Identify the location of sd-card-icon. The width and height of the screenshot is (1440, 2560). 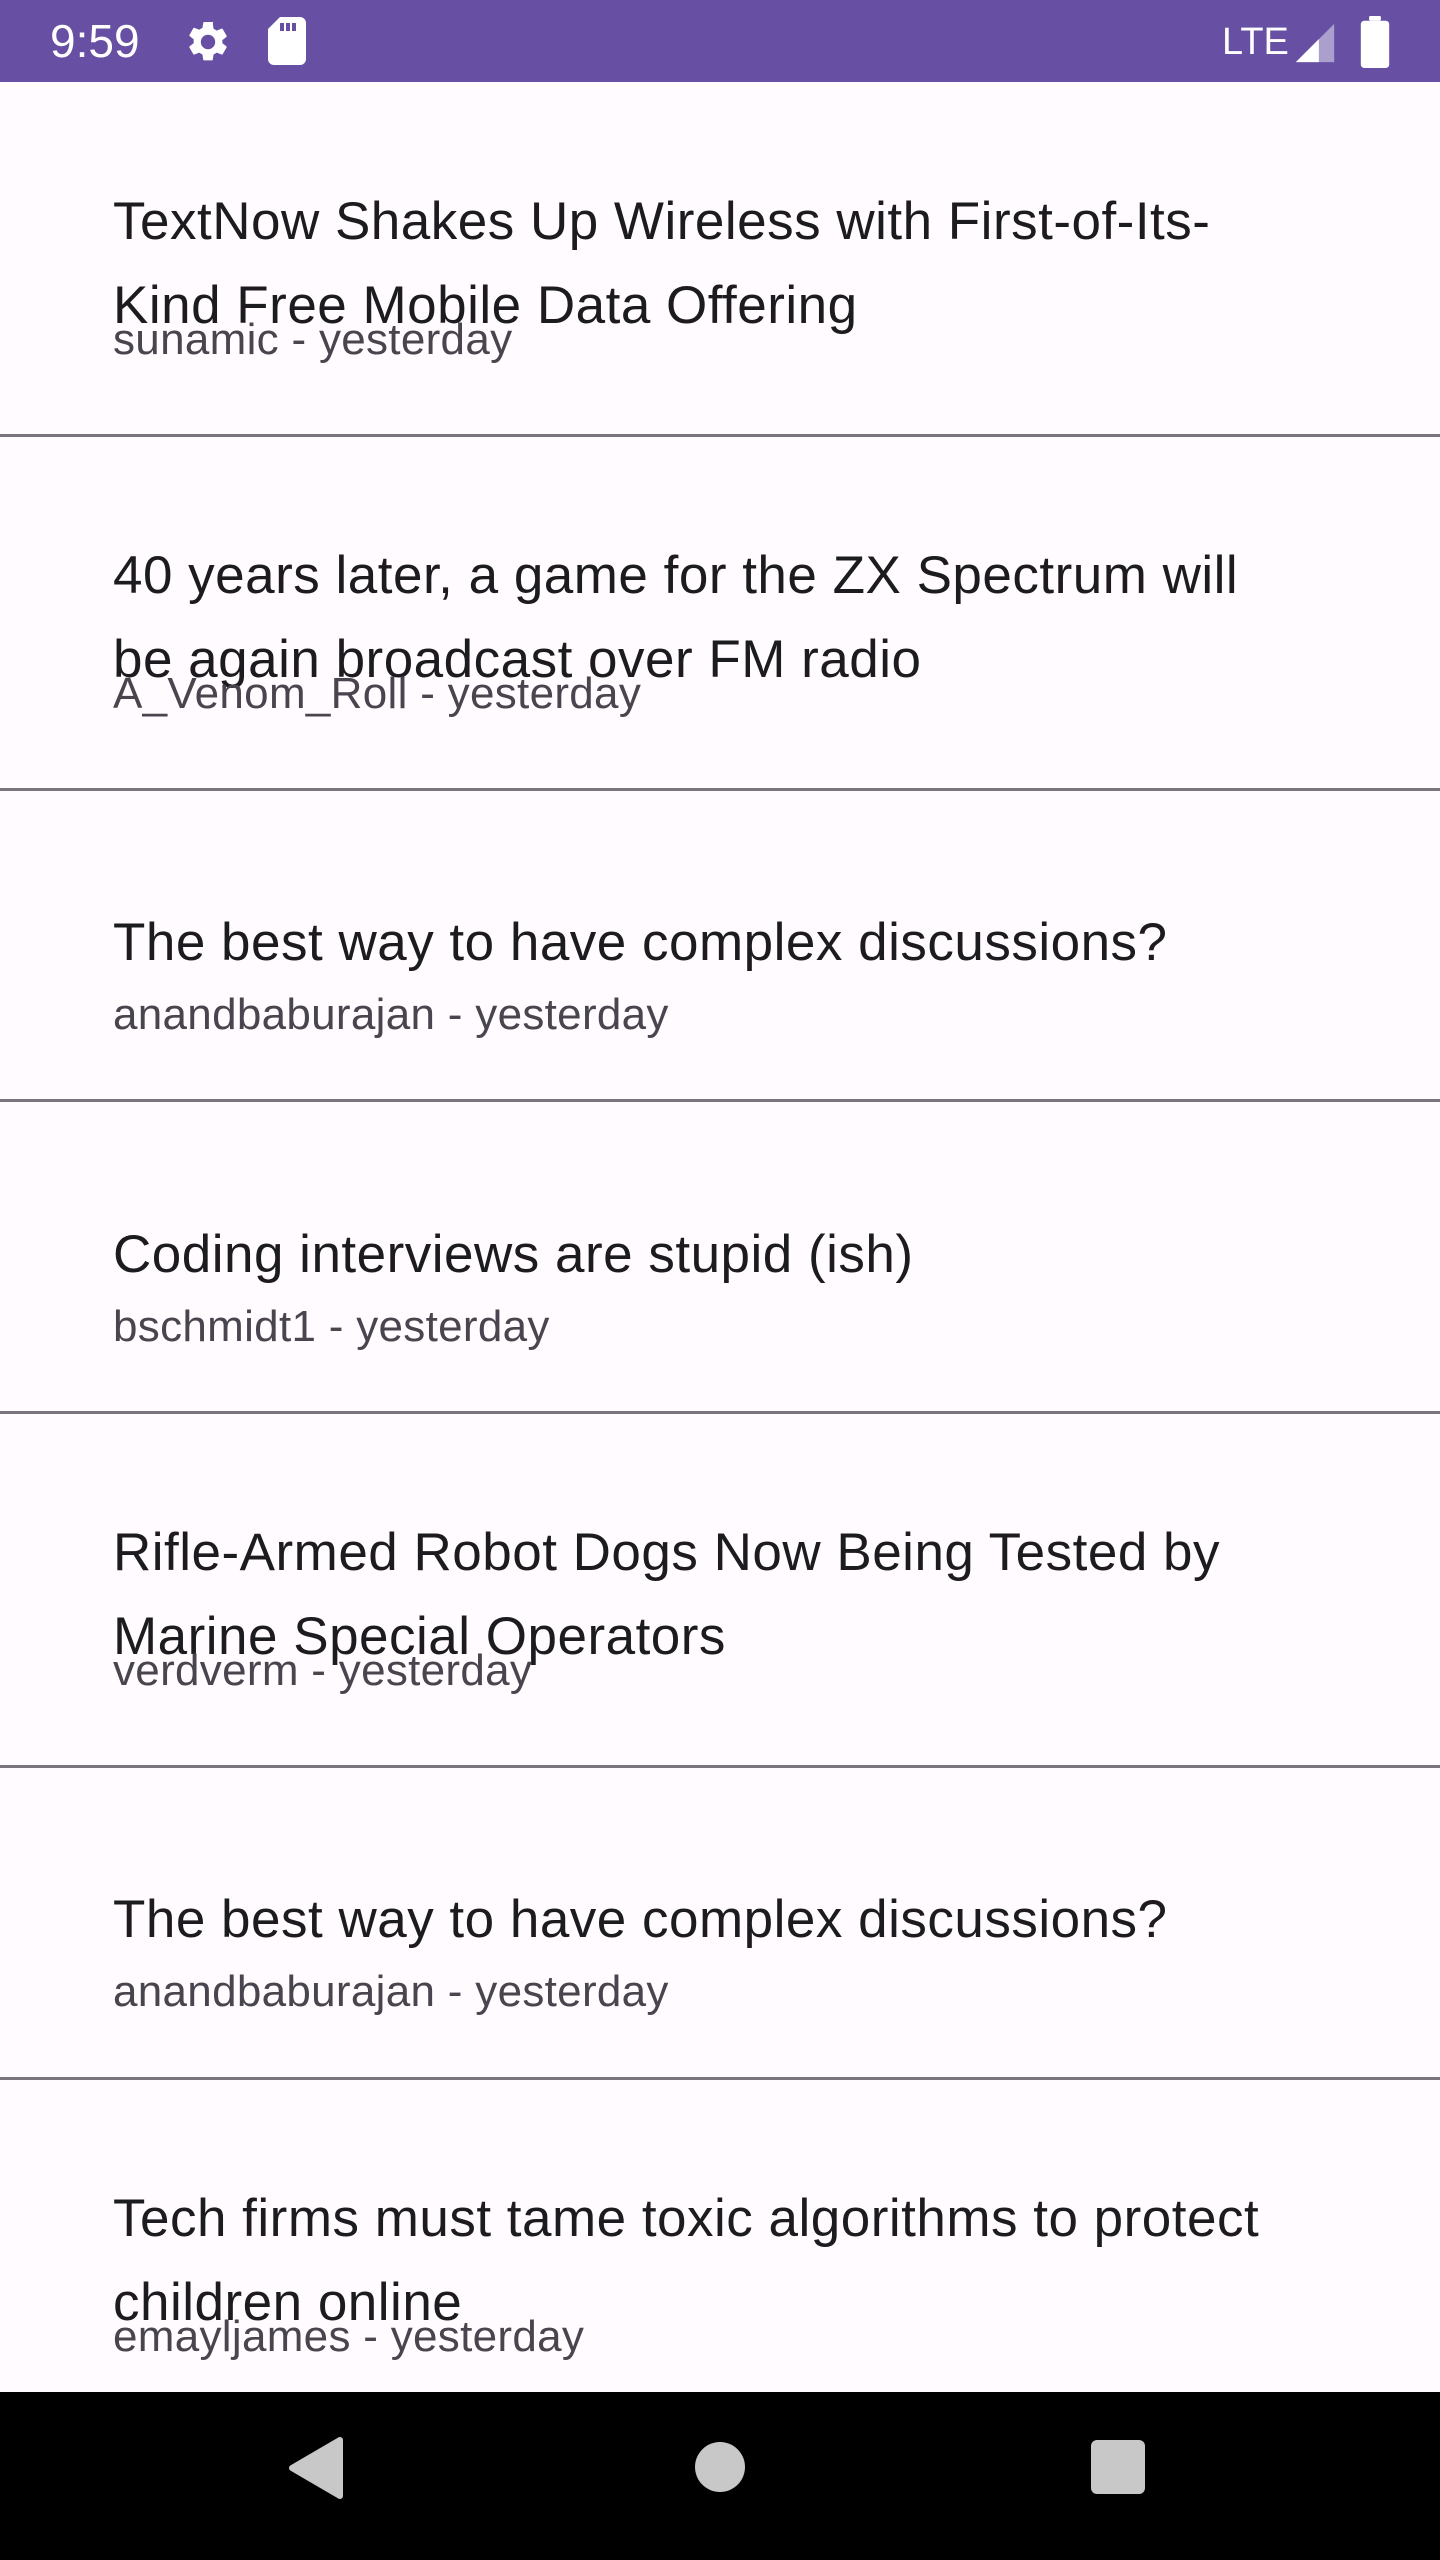
(287, 41).